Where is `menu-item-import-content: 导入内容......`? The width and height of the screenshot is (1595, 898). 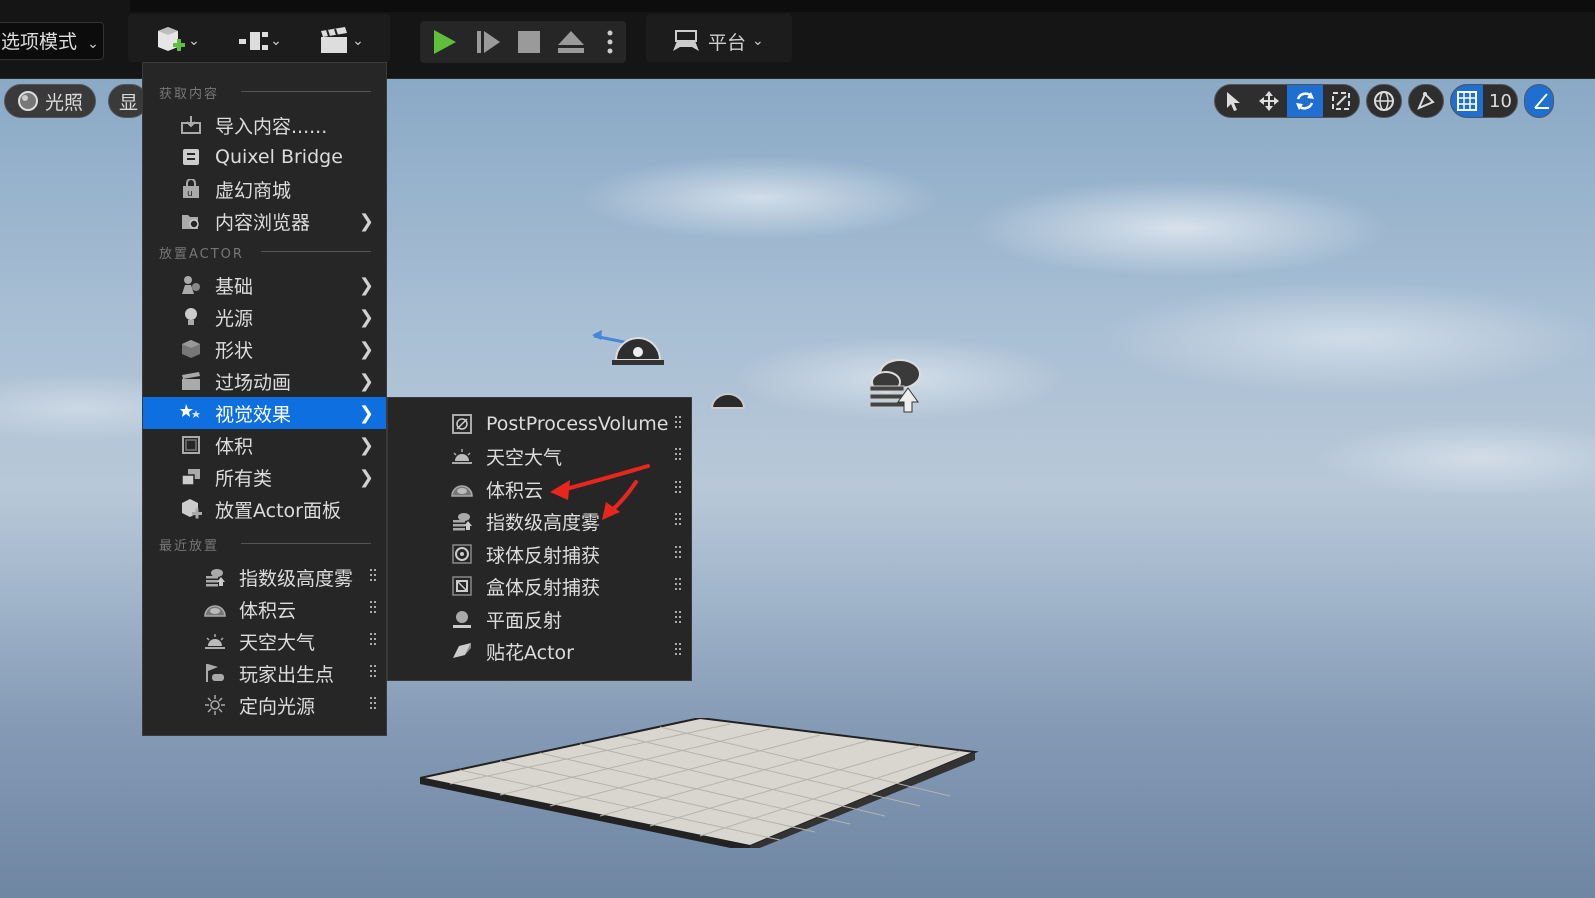
menu-item-import-content: 导入内容...... is located at coordinates (264, 125).